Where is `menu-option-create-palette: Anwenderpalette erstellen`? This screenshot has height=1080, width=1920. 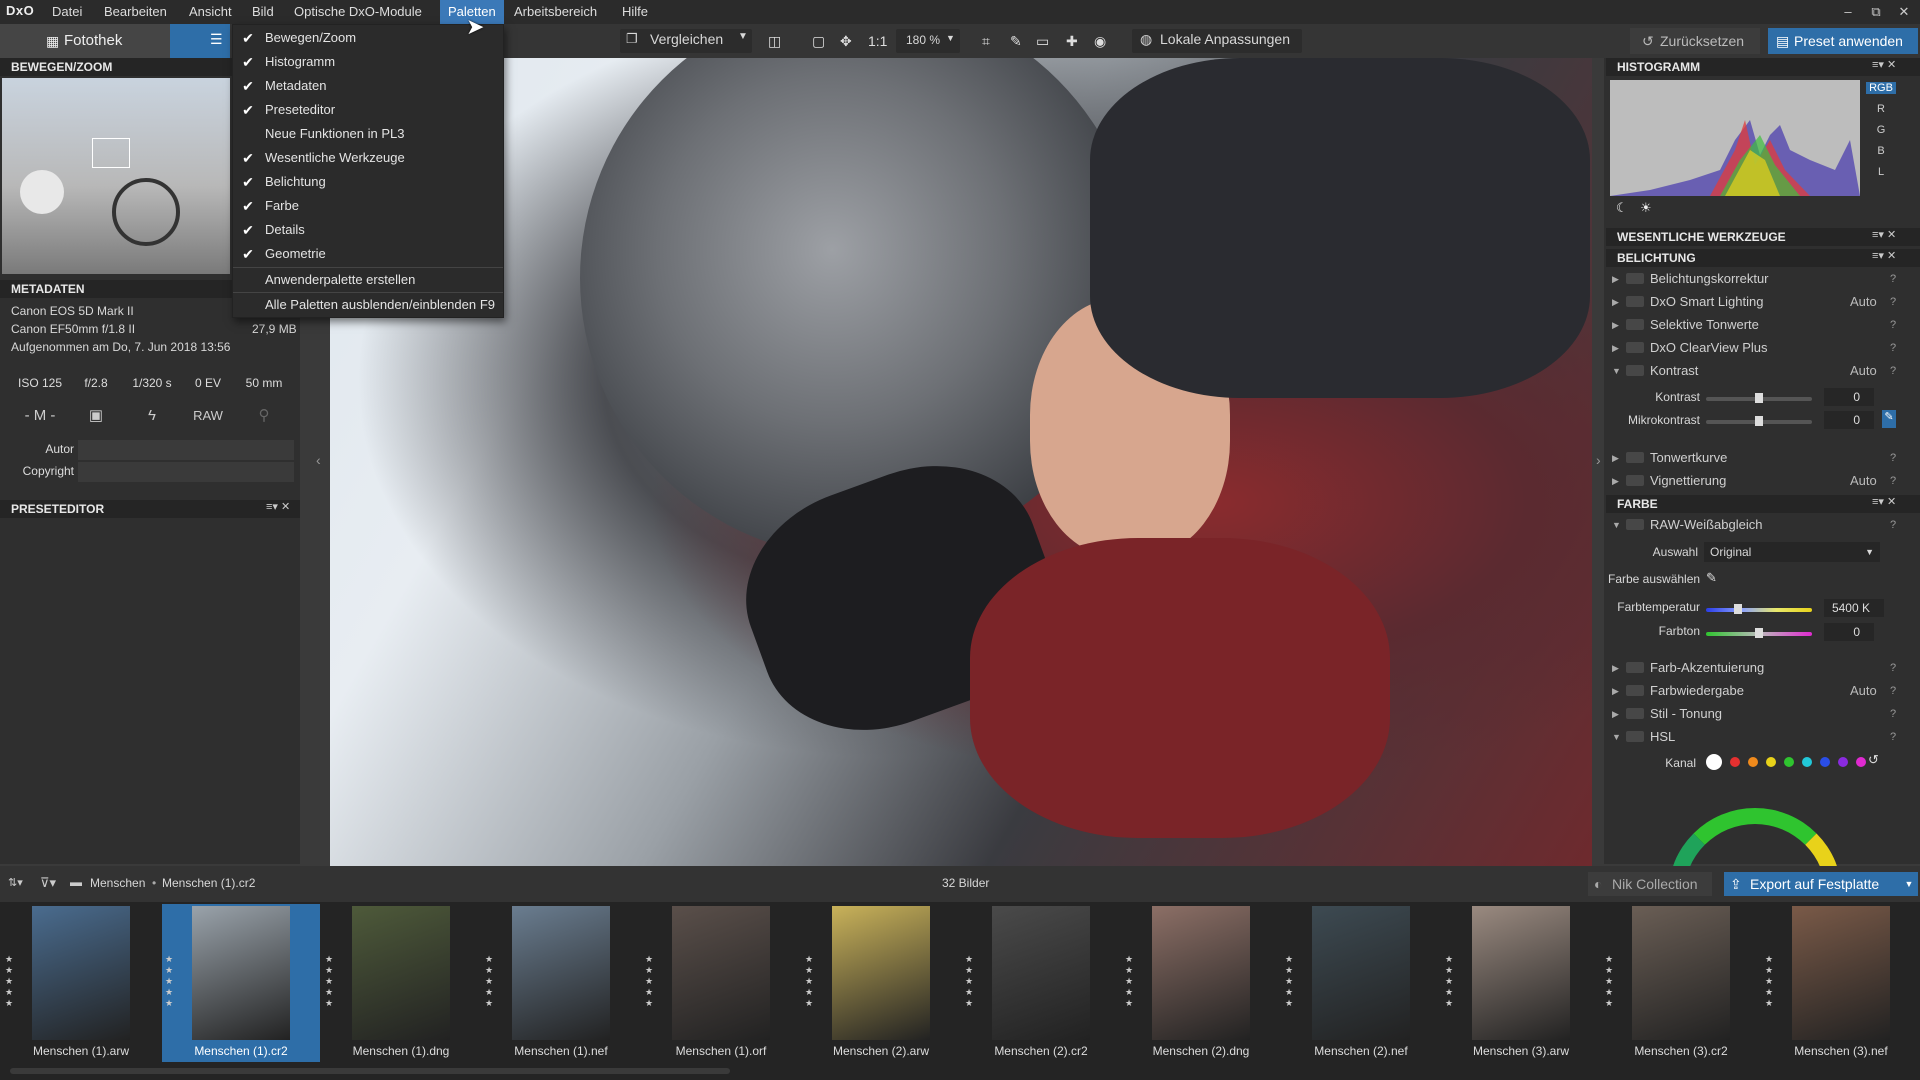
menu-option-create-palette: Anwenderpalette erstellen is located at coordinates (368, 280).